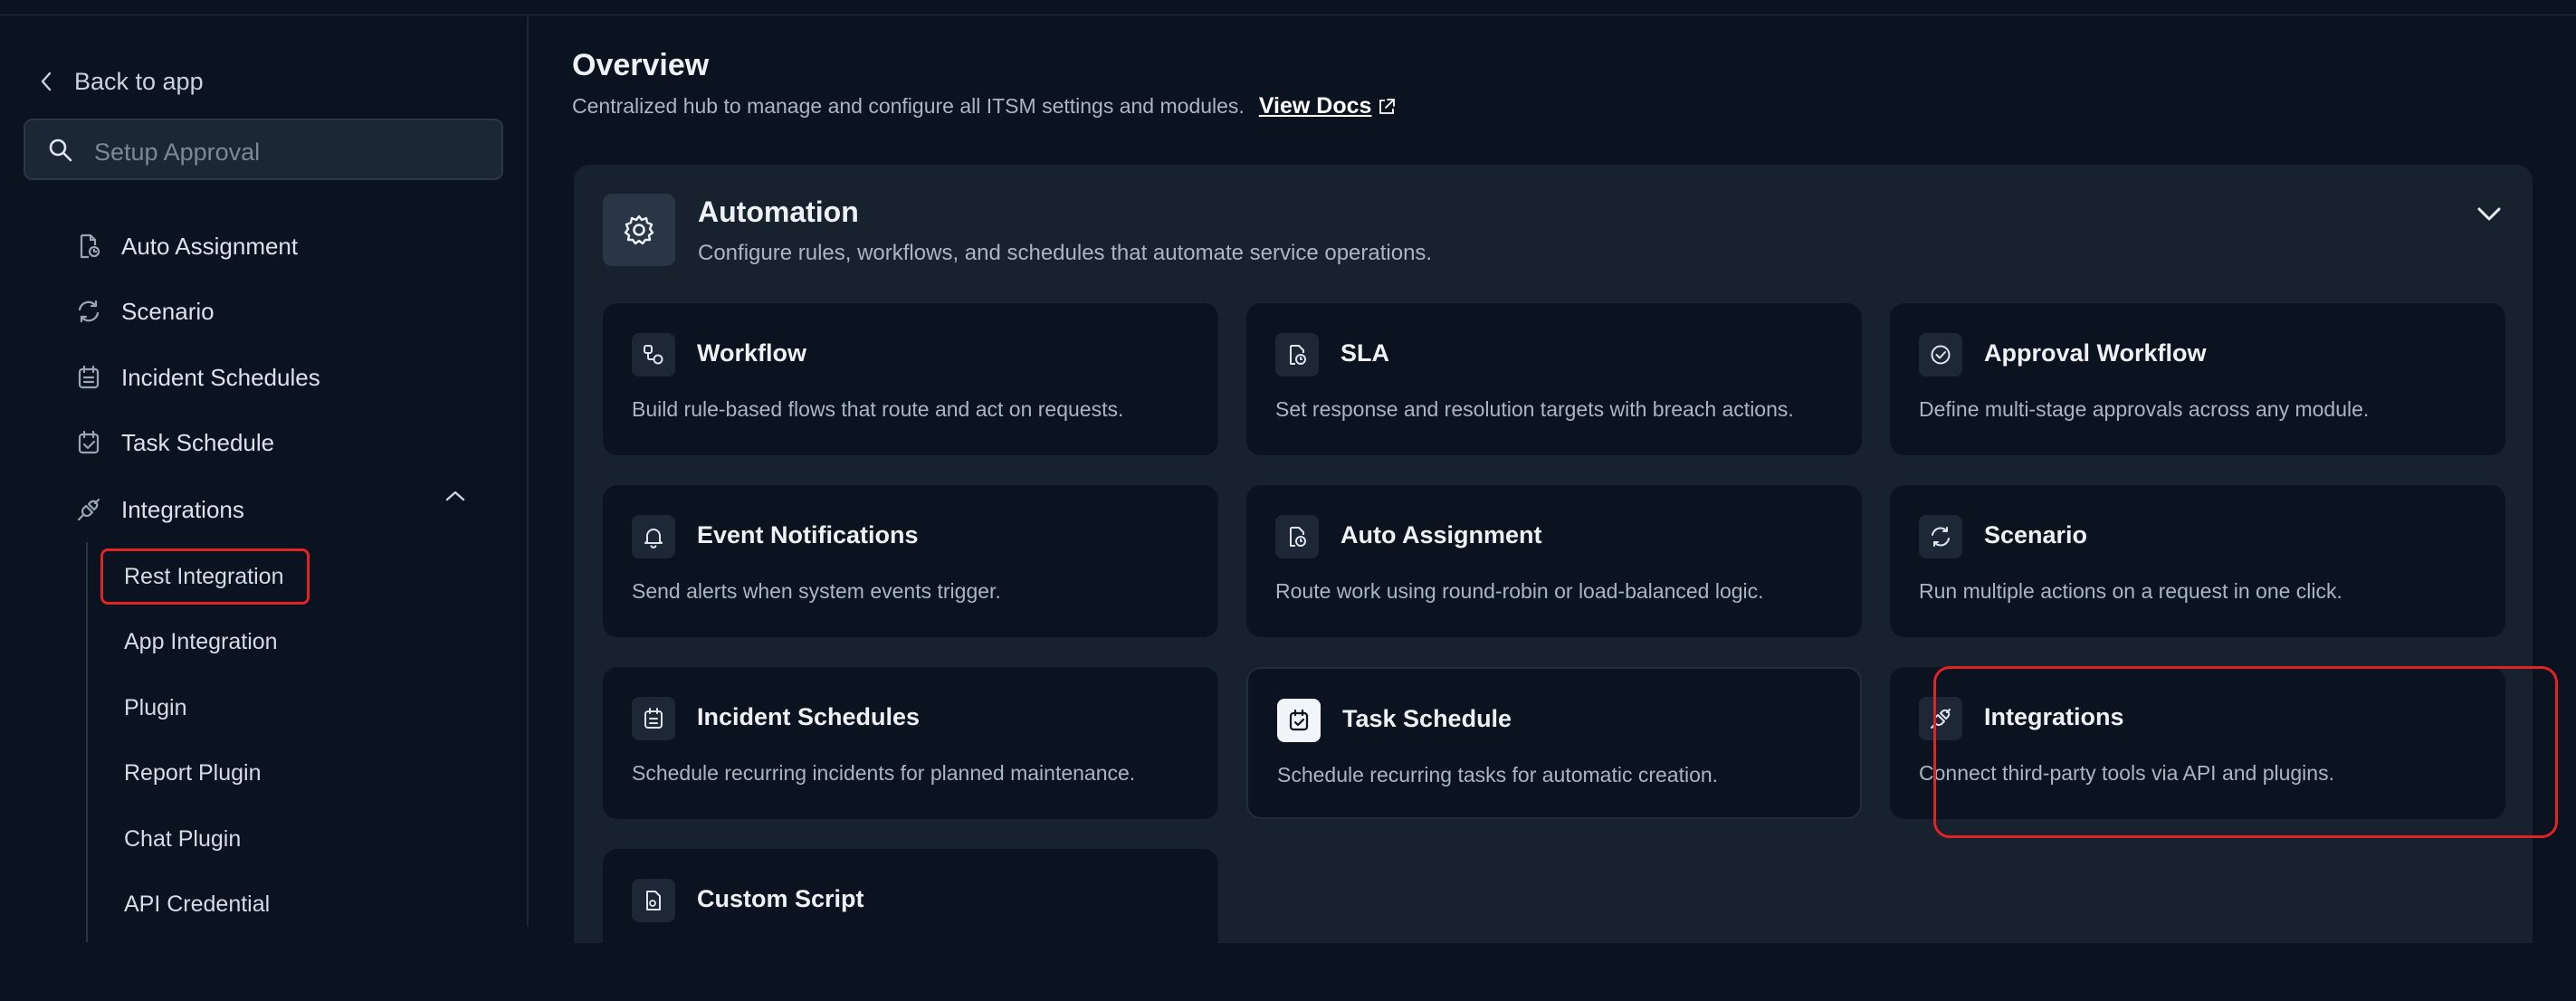 The image size is (2576, 1001). What do you see at coordinates (284, 152) in the screenshot?
I see `search-input` at bounding box center [284, 152].